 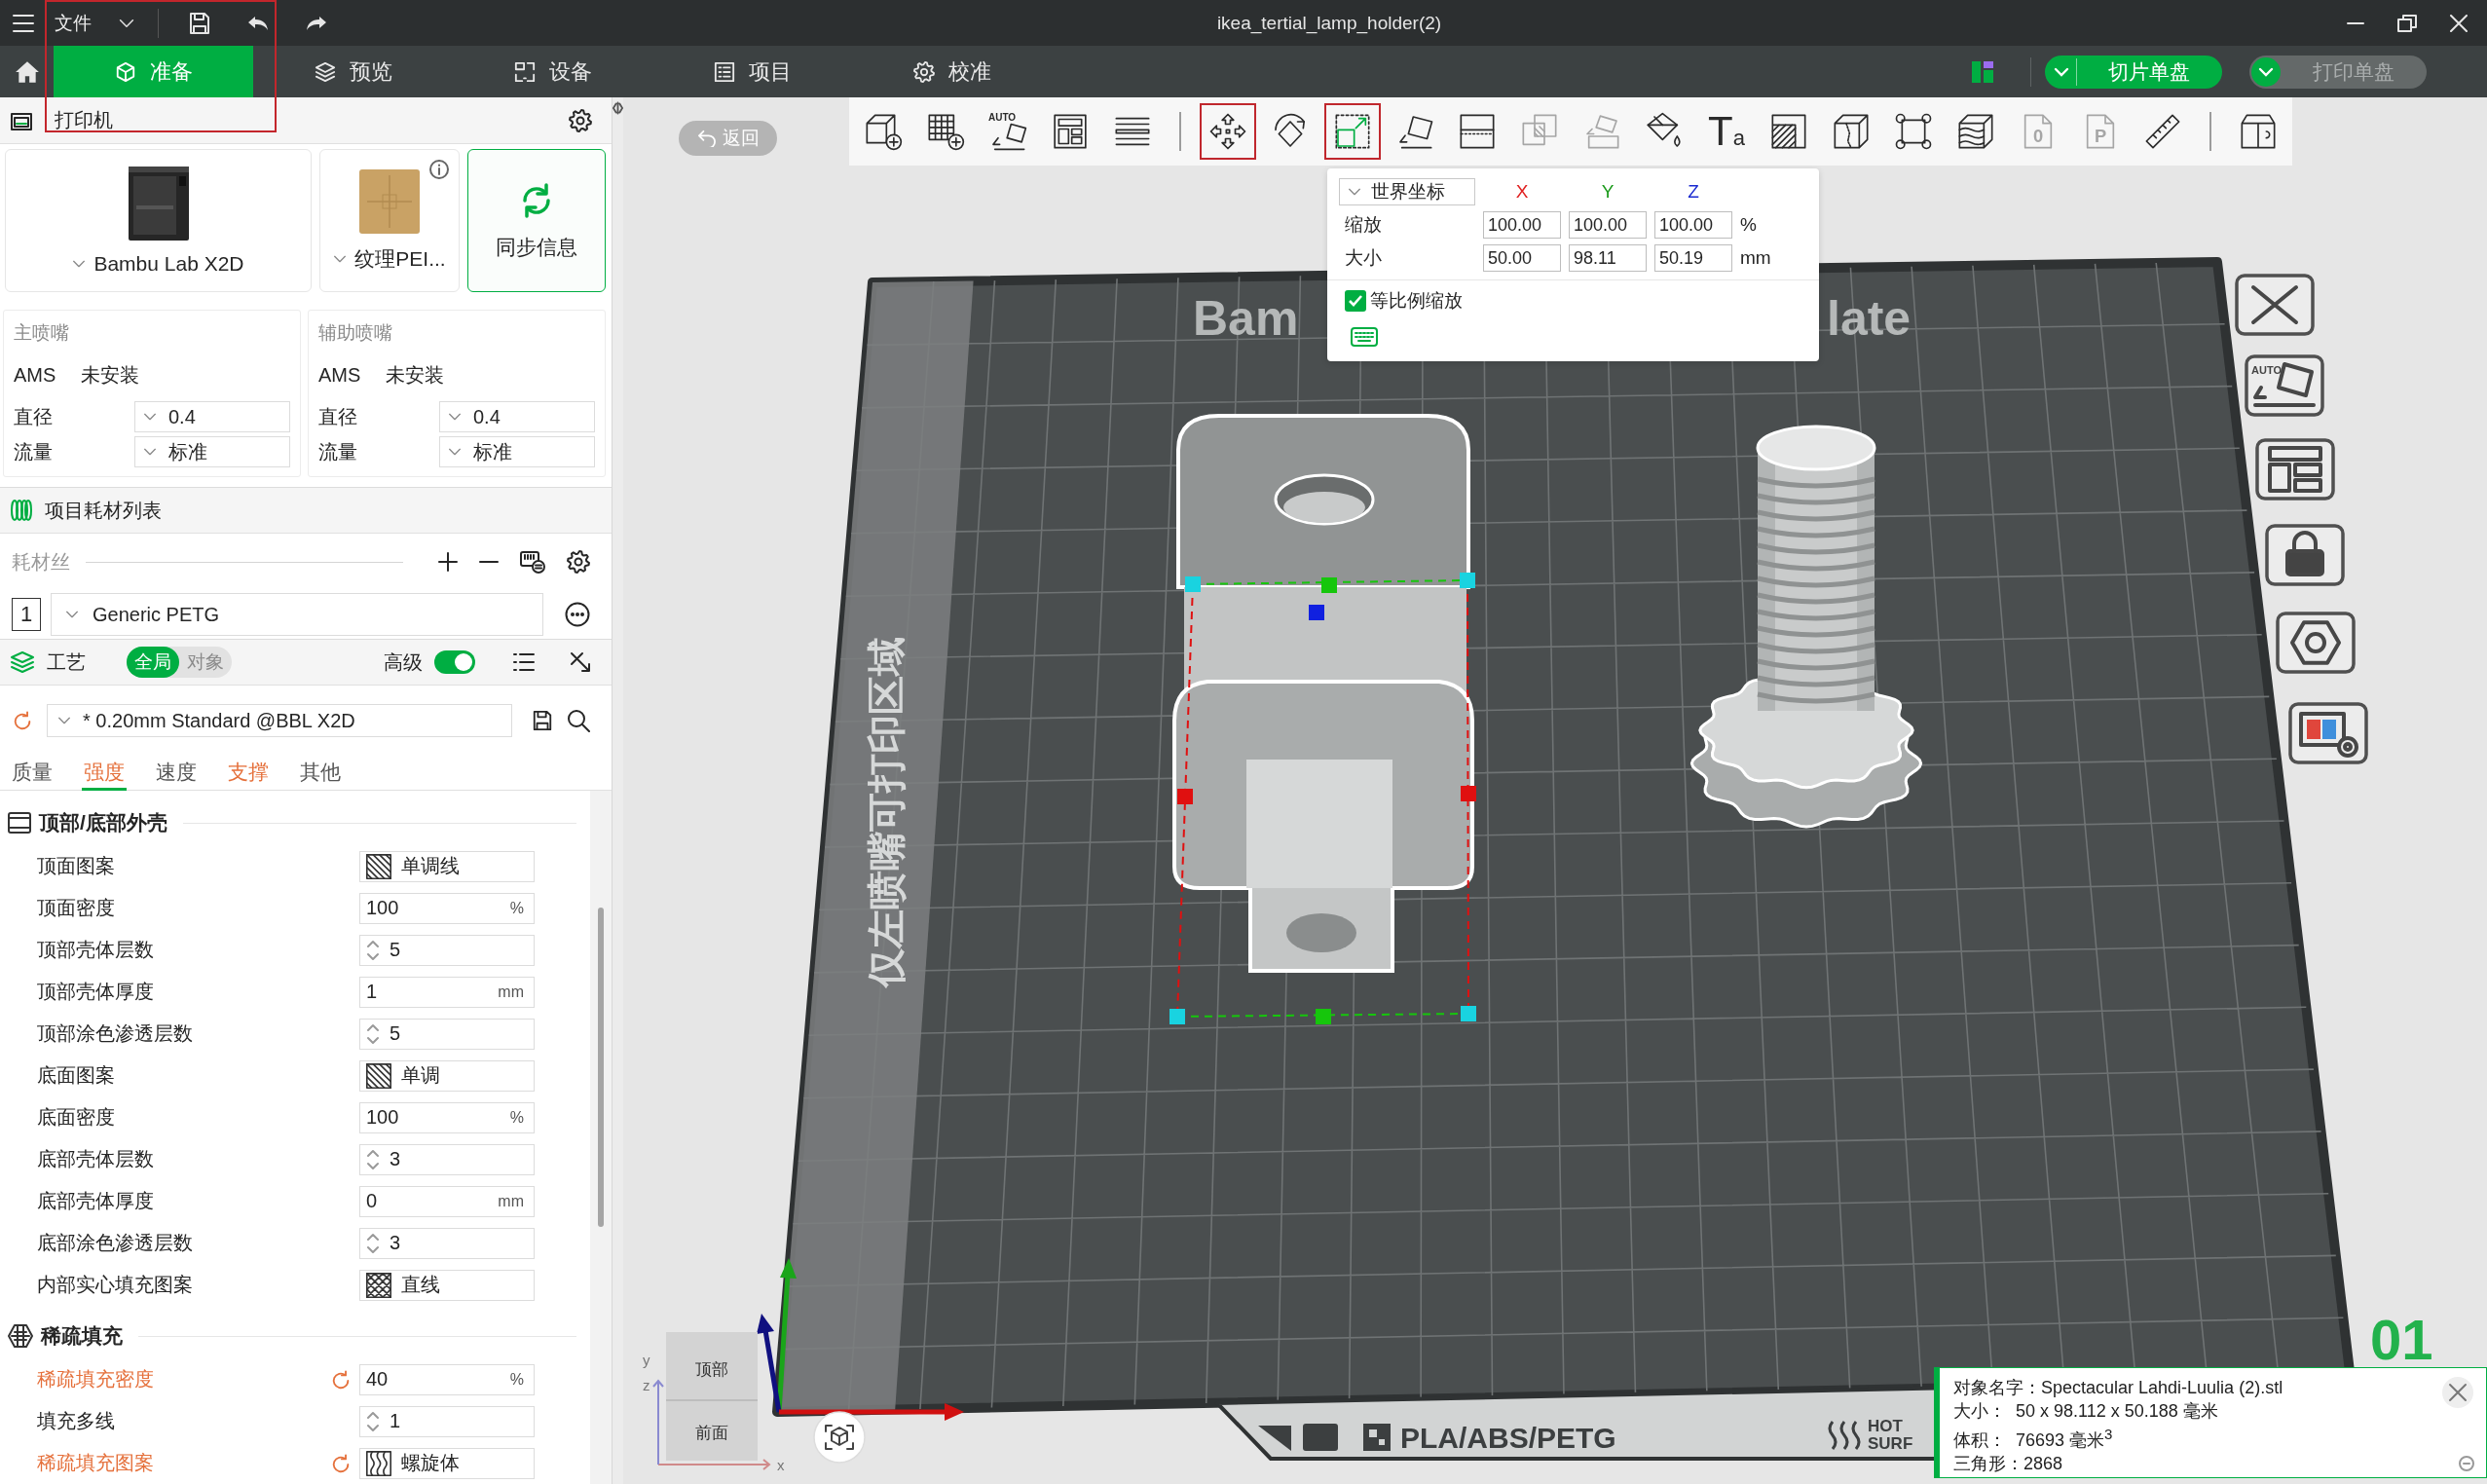 I want to click on lock-icon, so click(x=2305, y=555).